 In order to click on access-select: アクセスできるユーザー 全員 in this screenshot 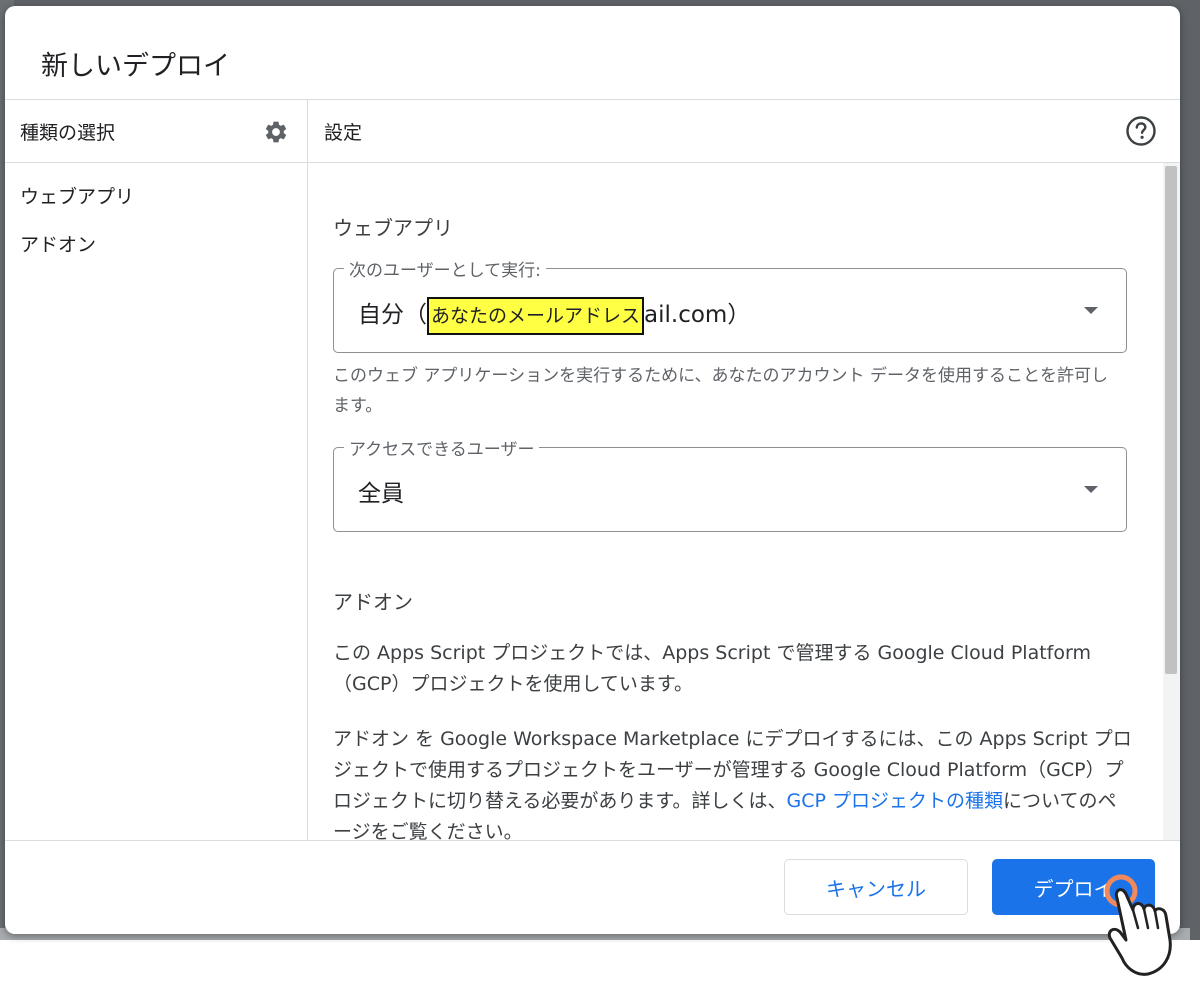, I will do `click(730, 483)`.